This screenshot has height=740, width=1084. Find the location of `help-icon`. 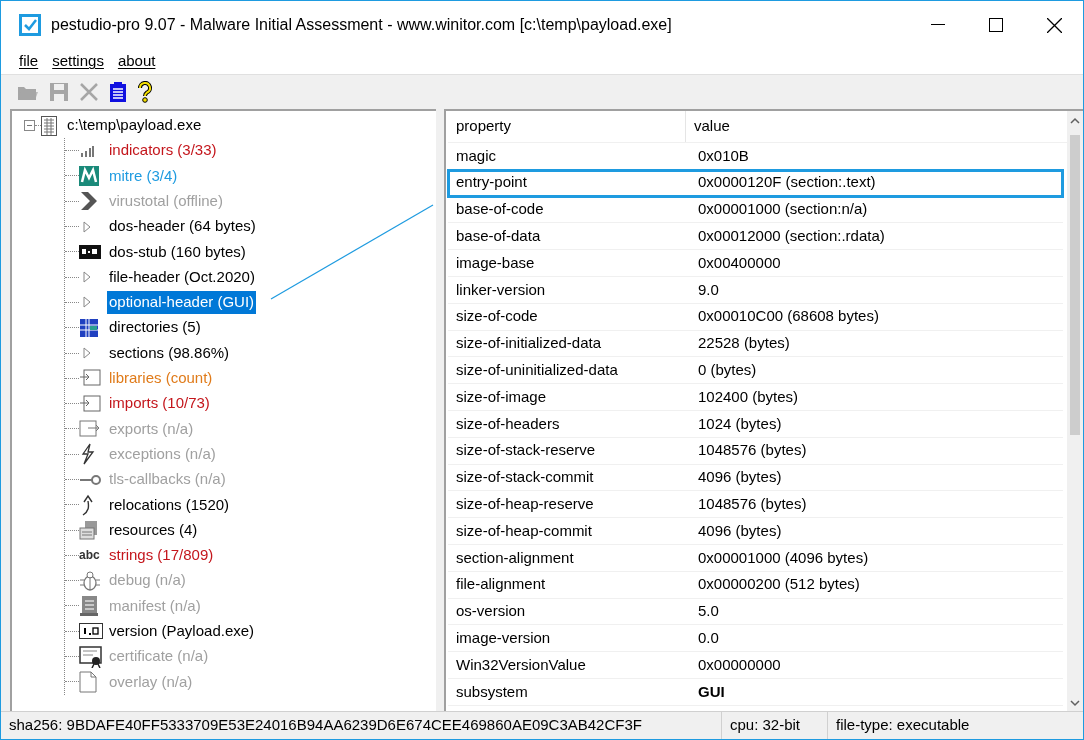

help-icon is located at coordinates (145, 92).